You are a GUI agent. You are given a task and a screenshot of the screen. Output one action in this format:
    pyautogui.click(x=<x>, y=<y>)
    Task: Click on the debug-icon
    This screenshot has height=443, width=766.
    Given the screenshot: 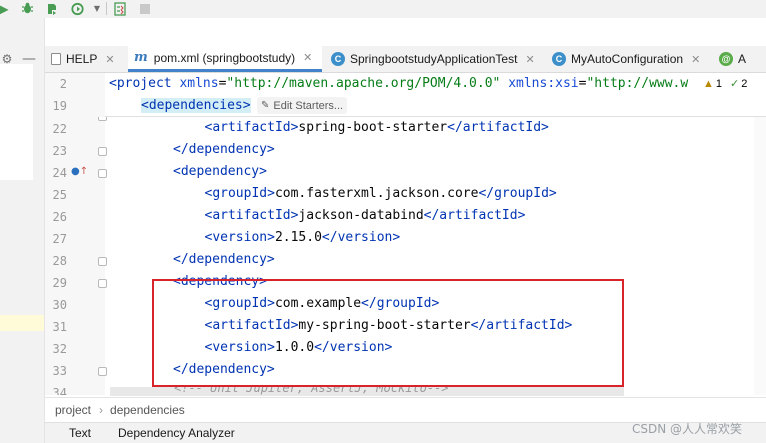 What is the action you would take?
    pyautogui.click(x=27, y=8)
    